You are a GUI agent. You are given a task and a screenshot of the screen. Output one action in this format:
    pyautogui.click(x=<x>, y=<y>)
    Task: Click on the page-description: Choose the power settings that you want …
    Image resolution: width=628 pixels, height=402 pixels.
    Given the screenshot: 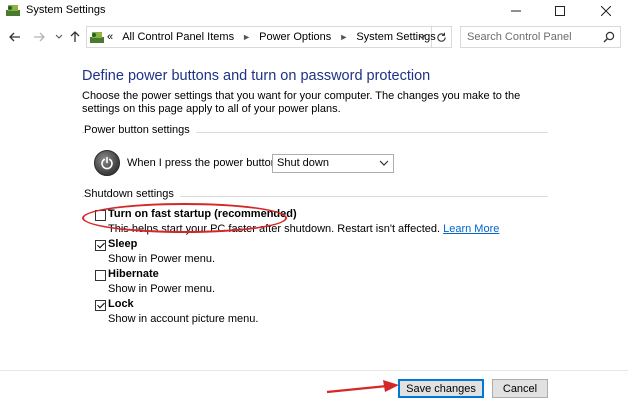 What is the action you would take?
    pyautogui.click(x=301, y=102)
    